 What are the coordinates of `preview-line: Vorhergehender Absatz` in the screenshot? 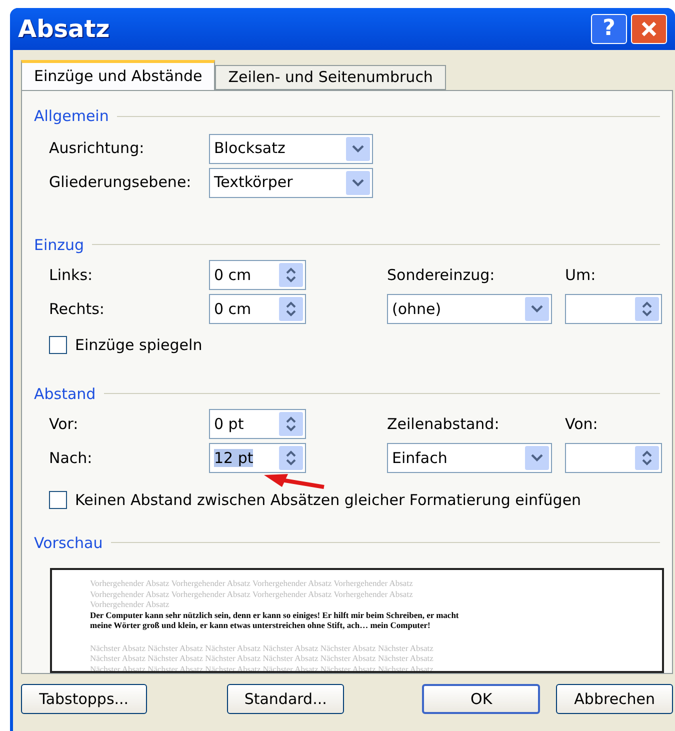 It's located at (130, 604).